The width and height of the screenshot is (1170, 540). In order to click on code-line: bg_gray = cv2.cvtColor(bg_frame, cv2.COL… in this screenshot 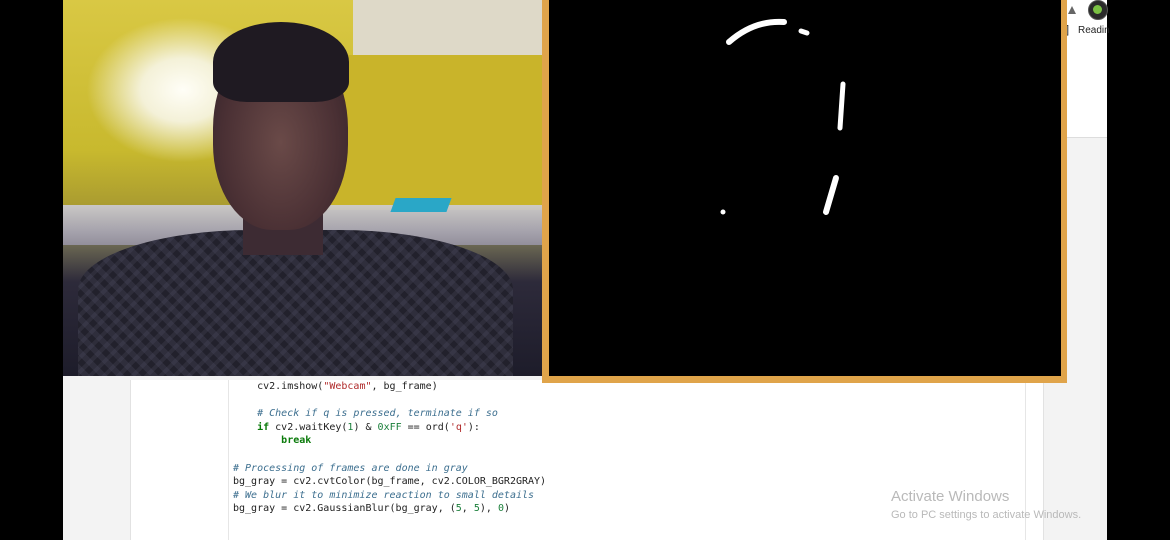, I will do `click(389, 482)`.